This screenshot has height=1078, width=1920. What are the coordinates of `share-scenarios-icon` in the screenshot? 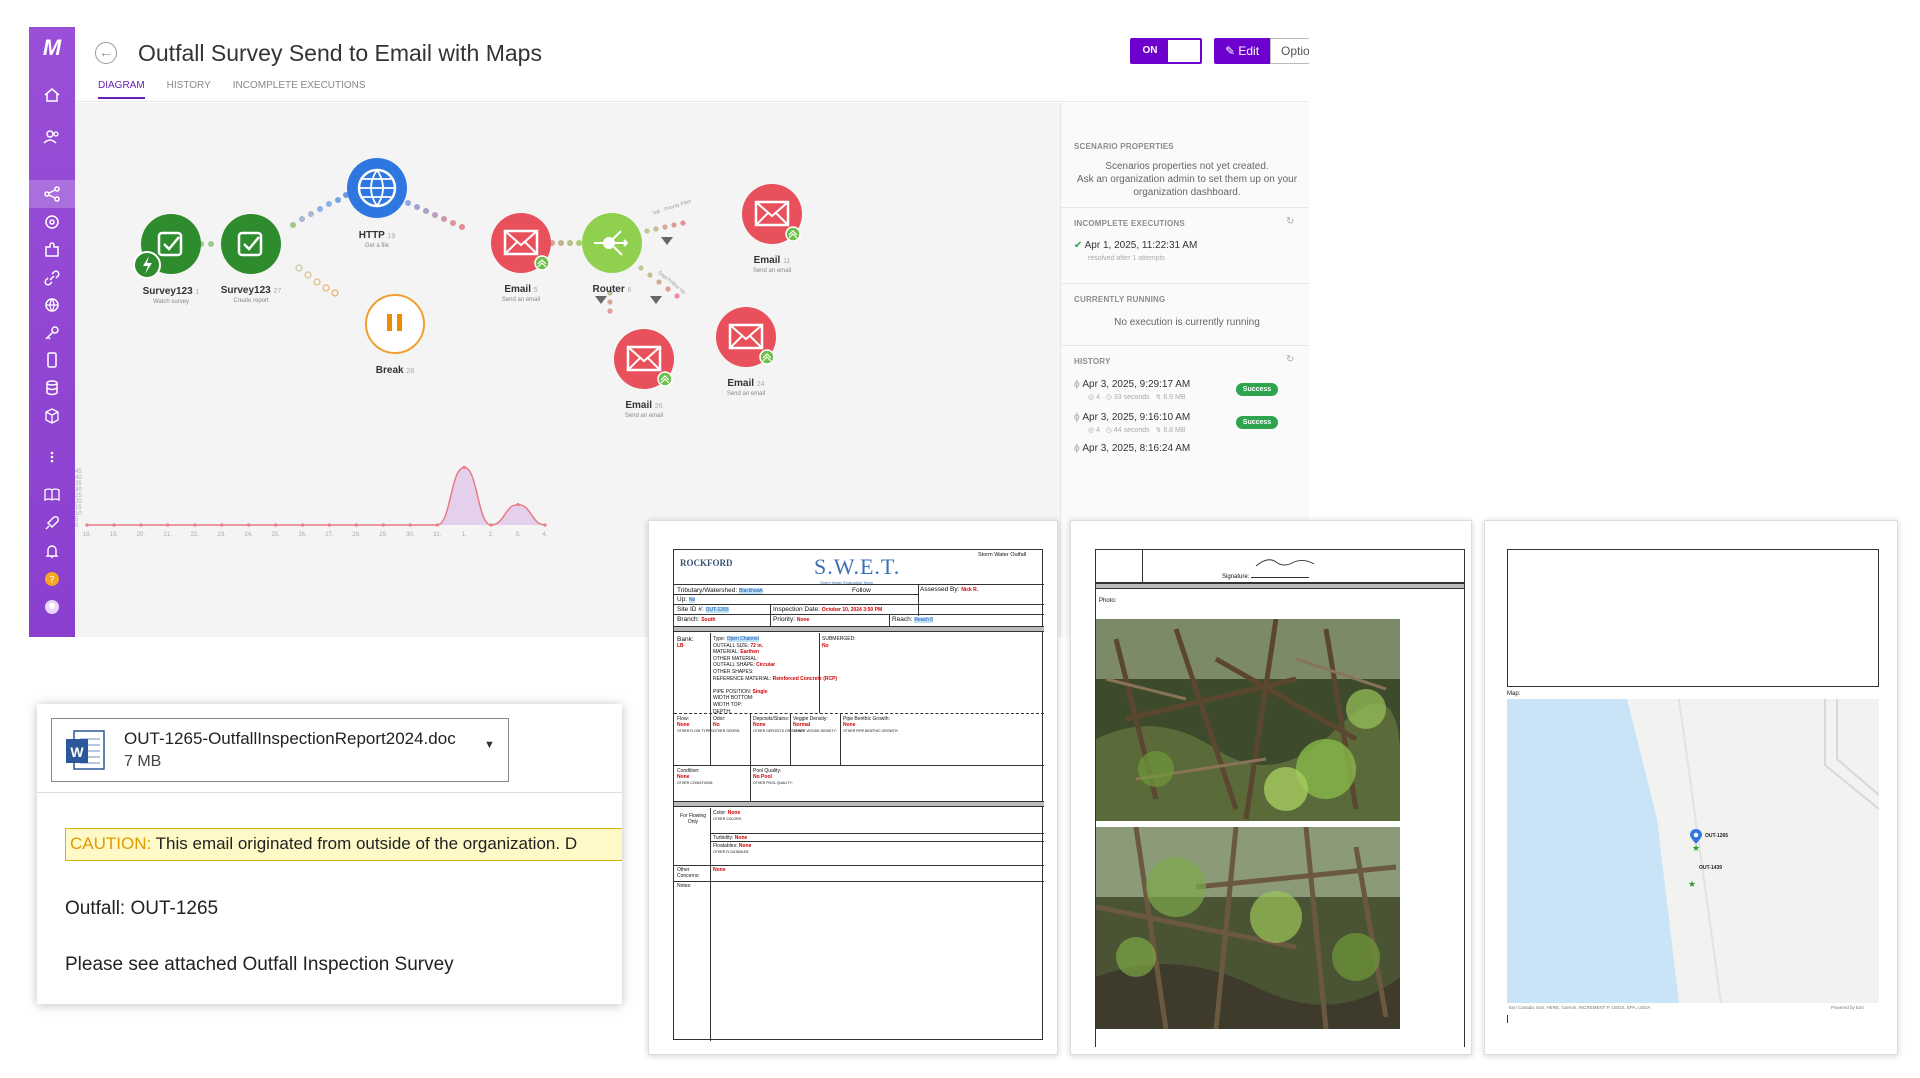 It's located at (52, 194).